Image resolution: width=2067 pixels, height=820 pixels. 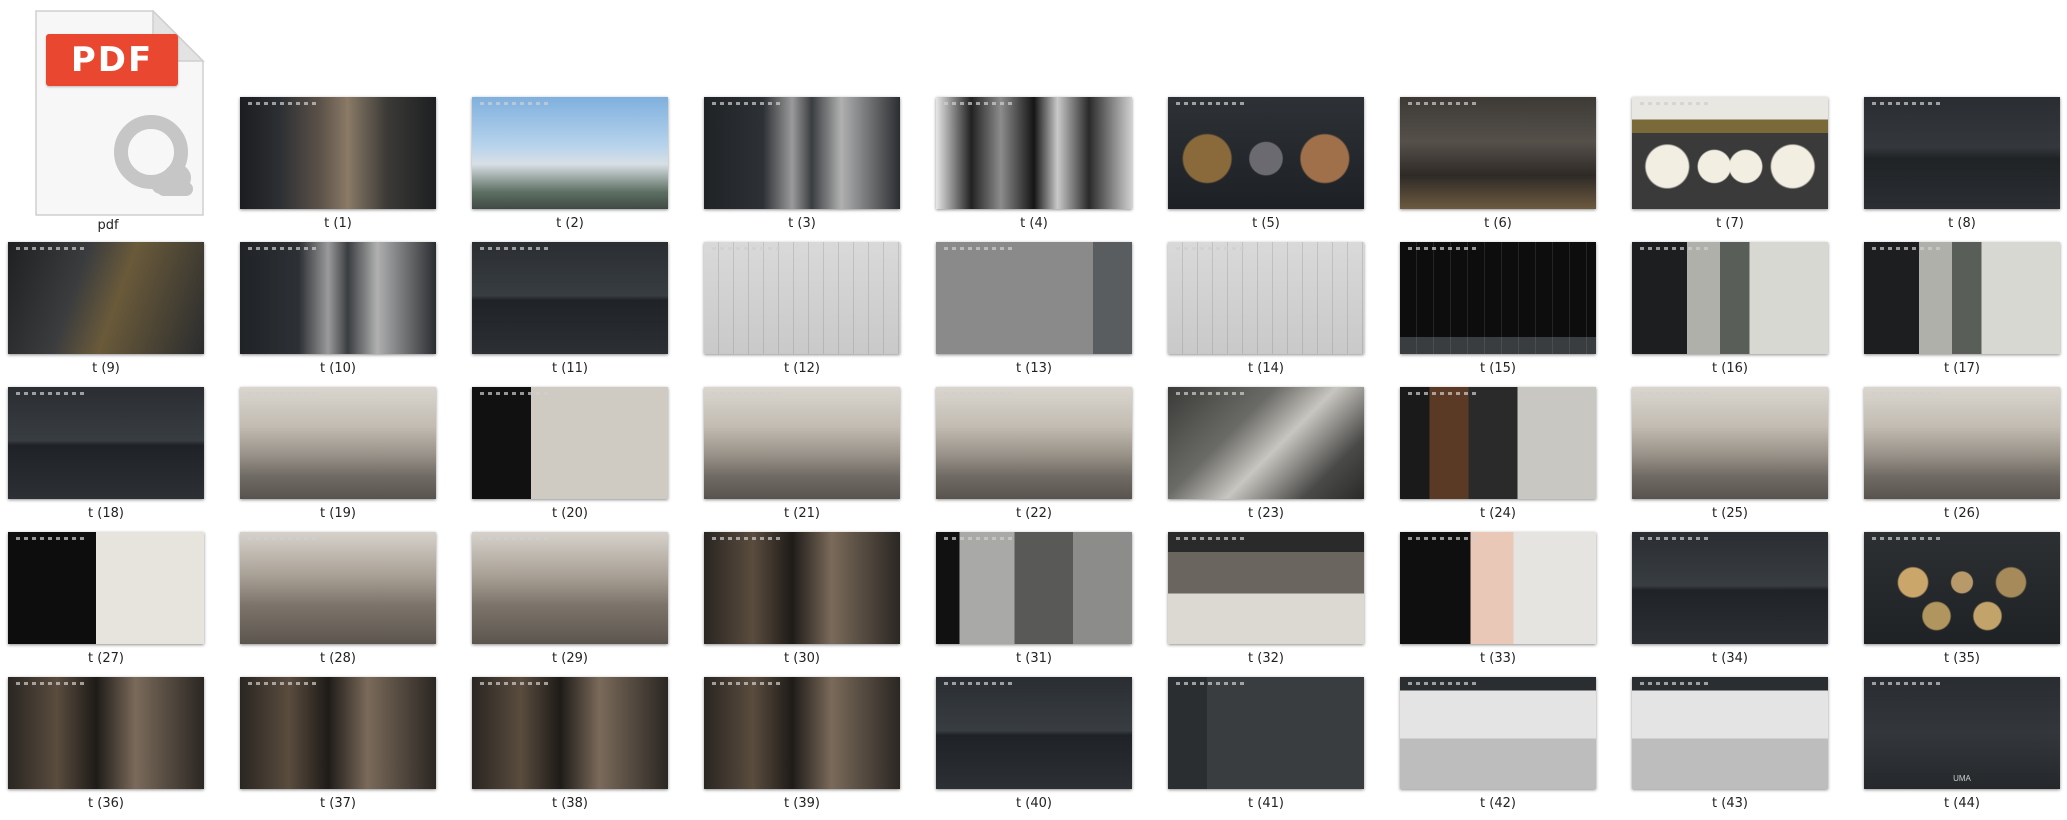 What do you see at coordinates (106, 513) in the screenshot?
I see `thumbnail-caption: t (18)` at bounding box center [106, 513].